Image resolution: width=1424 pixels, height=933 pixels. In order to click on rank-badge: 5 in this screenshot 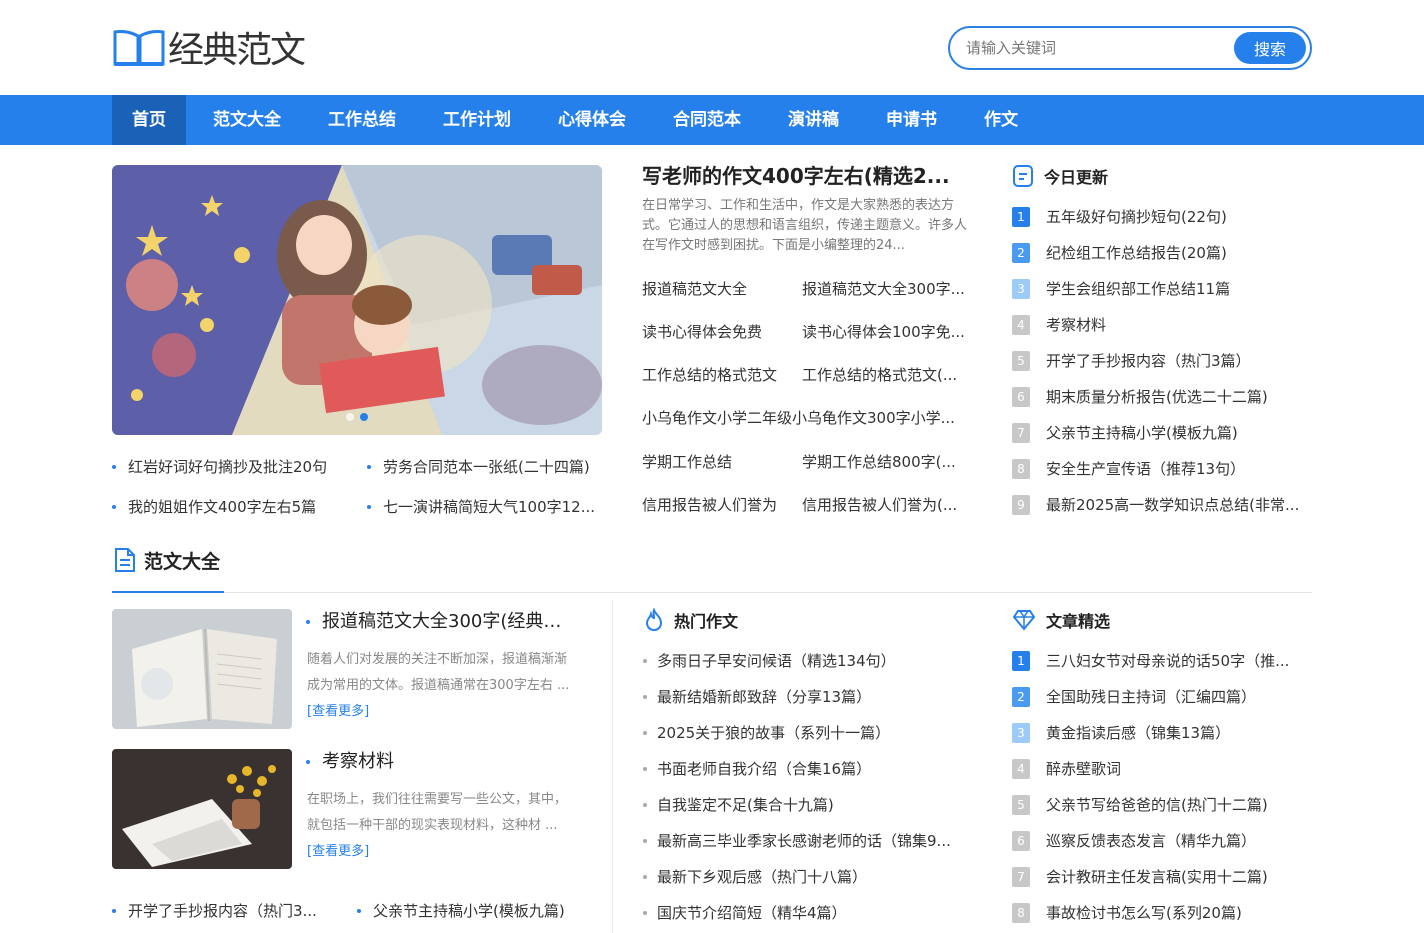, I will do `click(1021, 805)`.